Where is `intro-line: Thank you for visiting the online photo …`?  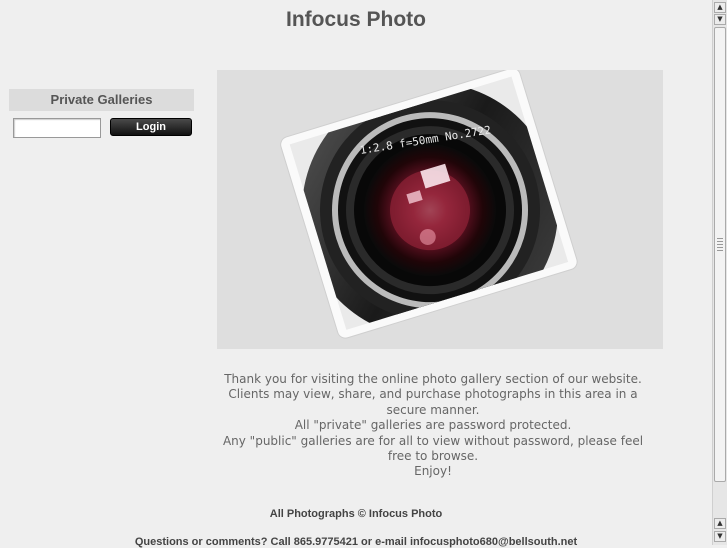
intro-line: Thank you for visiting the online photo … is located at coordinates (433, 379).